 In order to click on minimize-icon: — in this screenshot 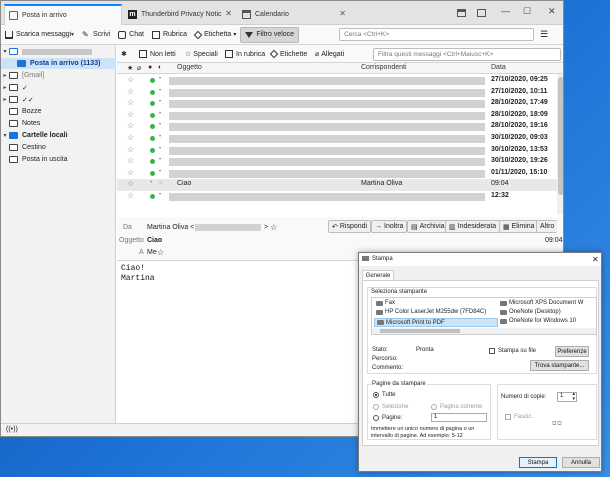, I will do `click(505, 11)`.